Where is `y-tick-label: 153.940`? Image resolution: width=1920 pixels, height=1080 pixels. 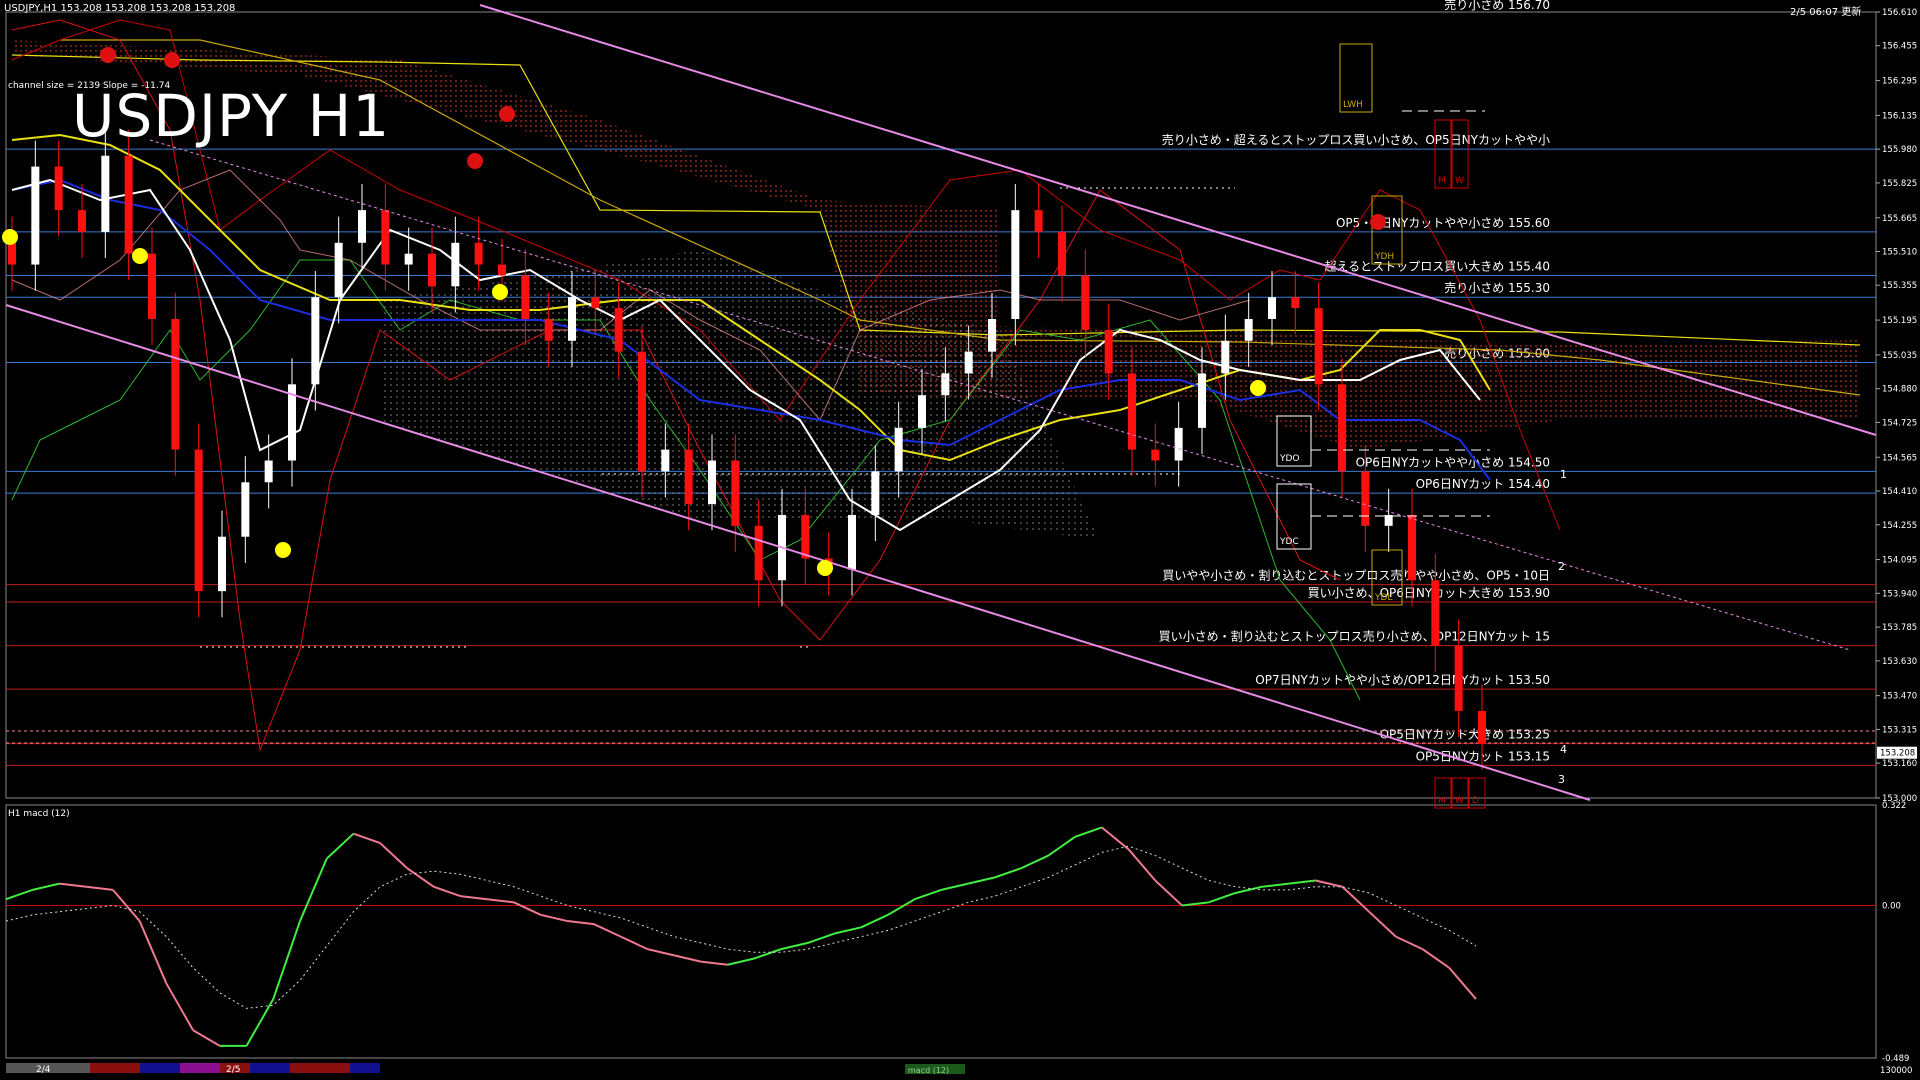
y-tick-label: 153.940 is located at coordinates (1899, 594).